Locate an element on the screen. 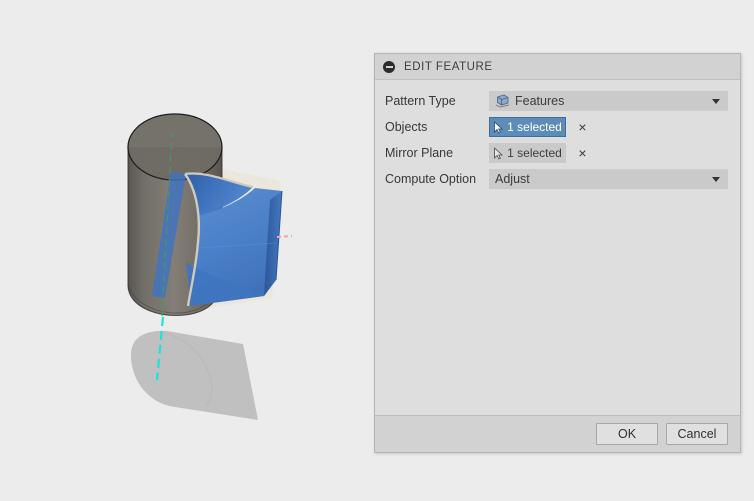 The height and width of the screenshot is (501, 754). mirror-plane-selection-field: 1 selected is located at coordinates (527, 153).